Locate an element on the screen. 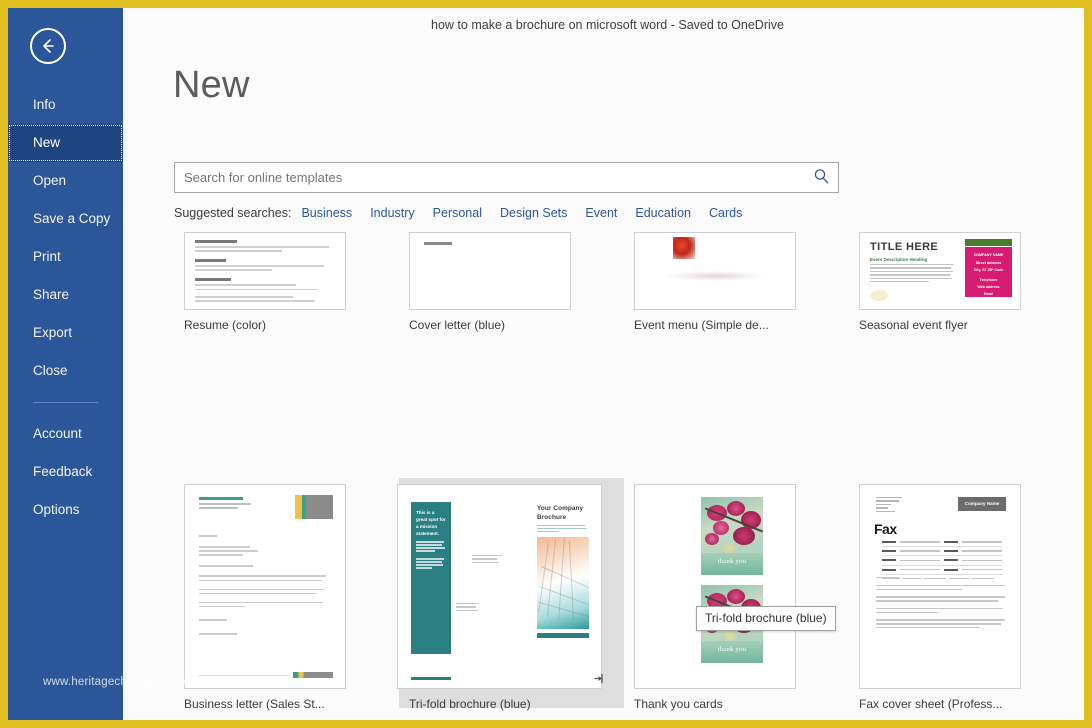  template-thumbnail: Company Name Fax is located at coordinates (940, 586).